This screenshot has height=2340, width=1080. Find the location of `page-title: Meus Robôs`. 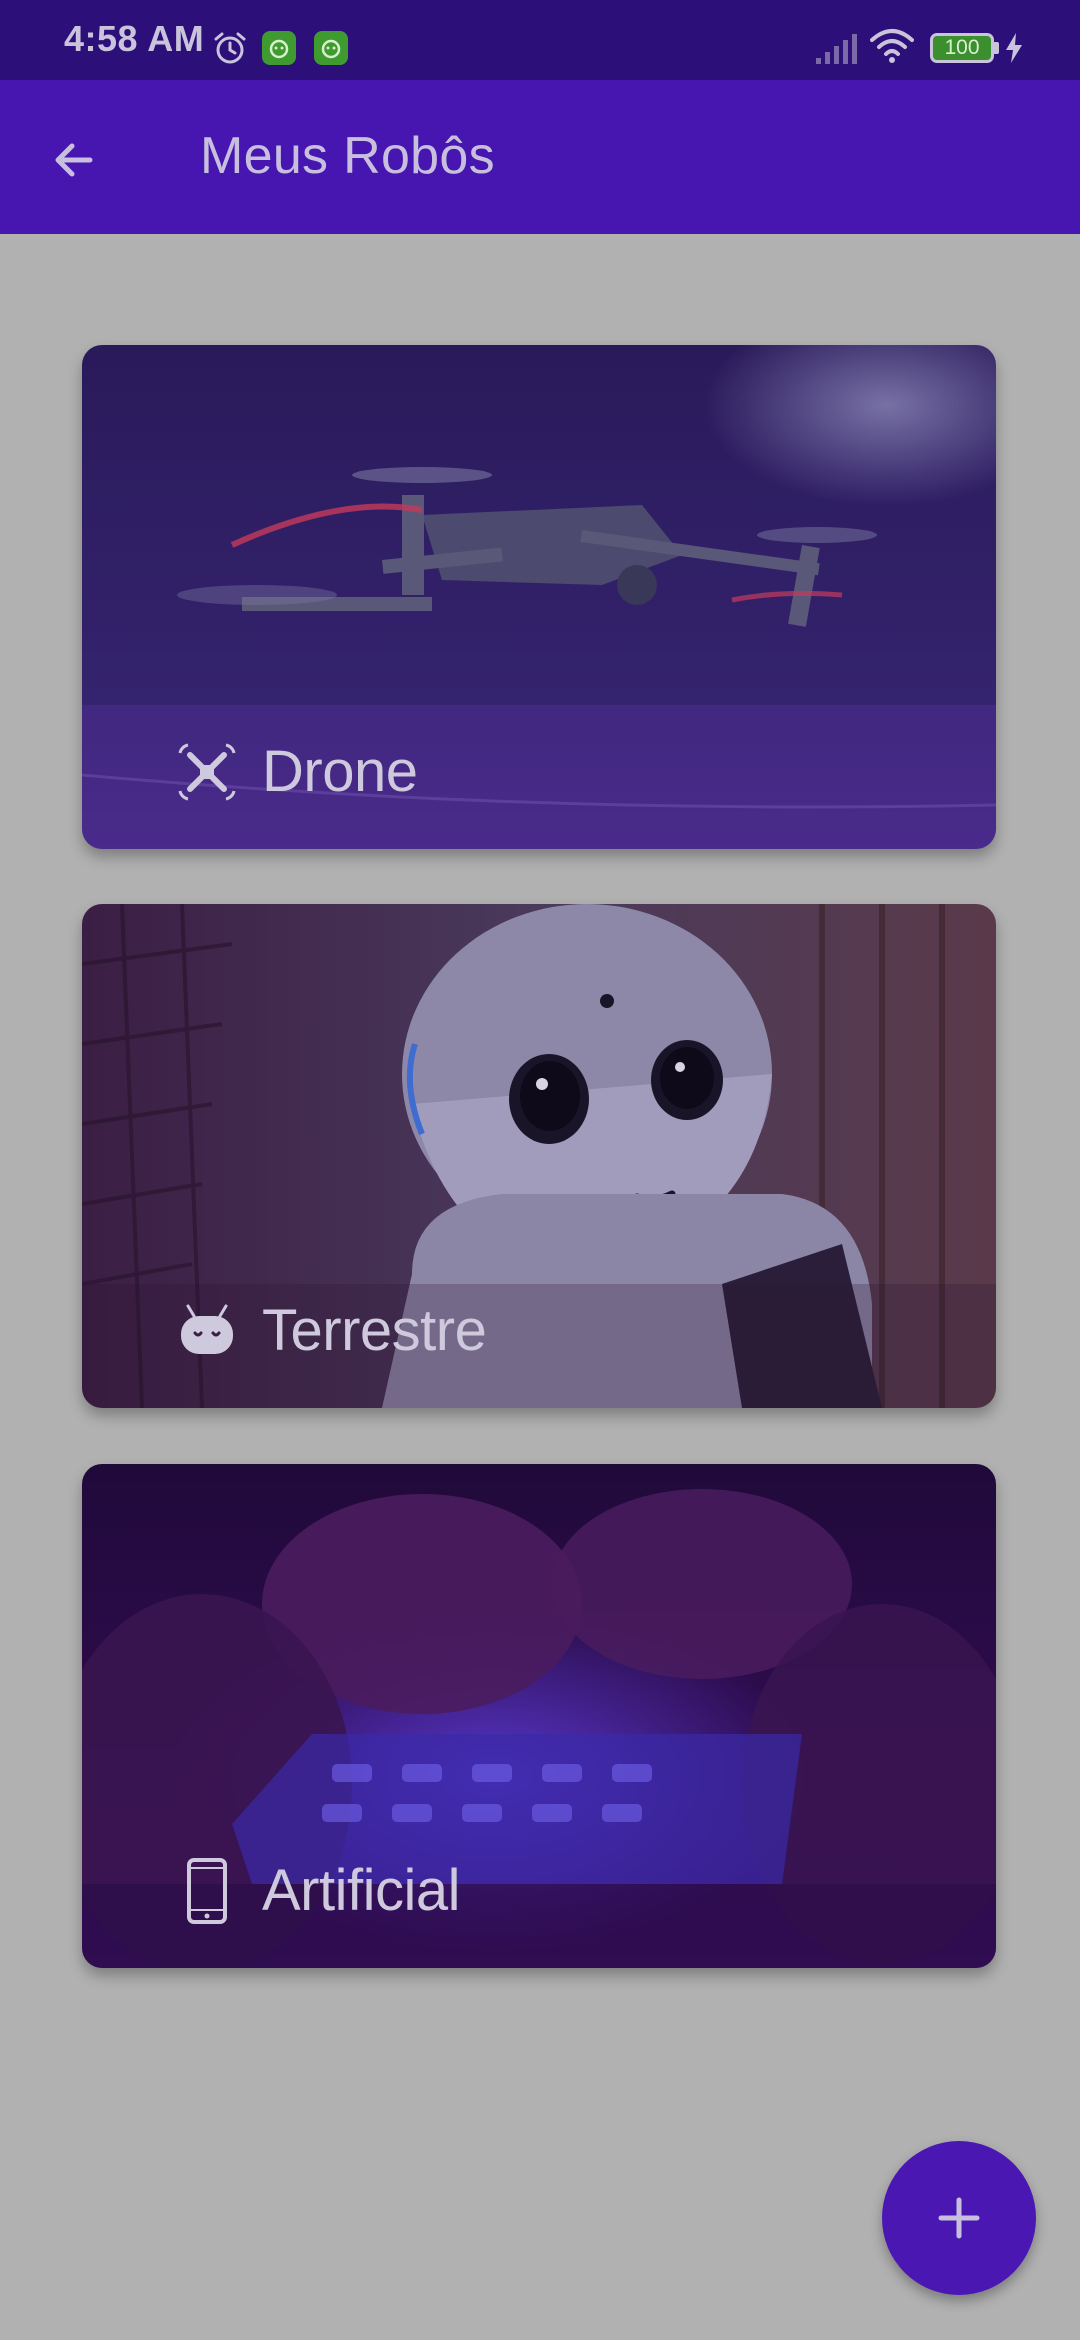

page-title: Meus Robôs is located at coordinates (347, 156).